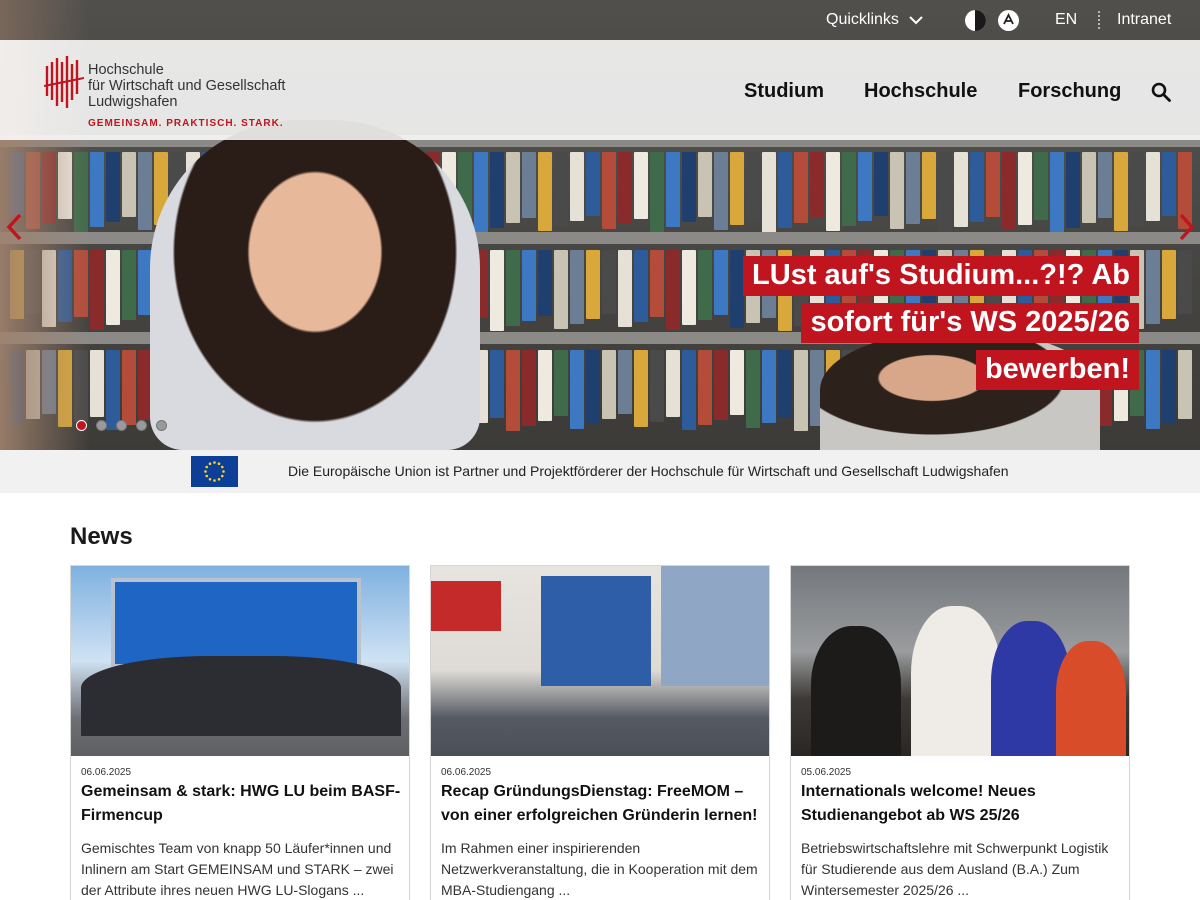 Image resolution: width=1200 pixels, height=900 pixels. I want to click on nav-item-studium: Studium, so click(784, 91).